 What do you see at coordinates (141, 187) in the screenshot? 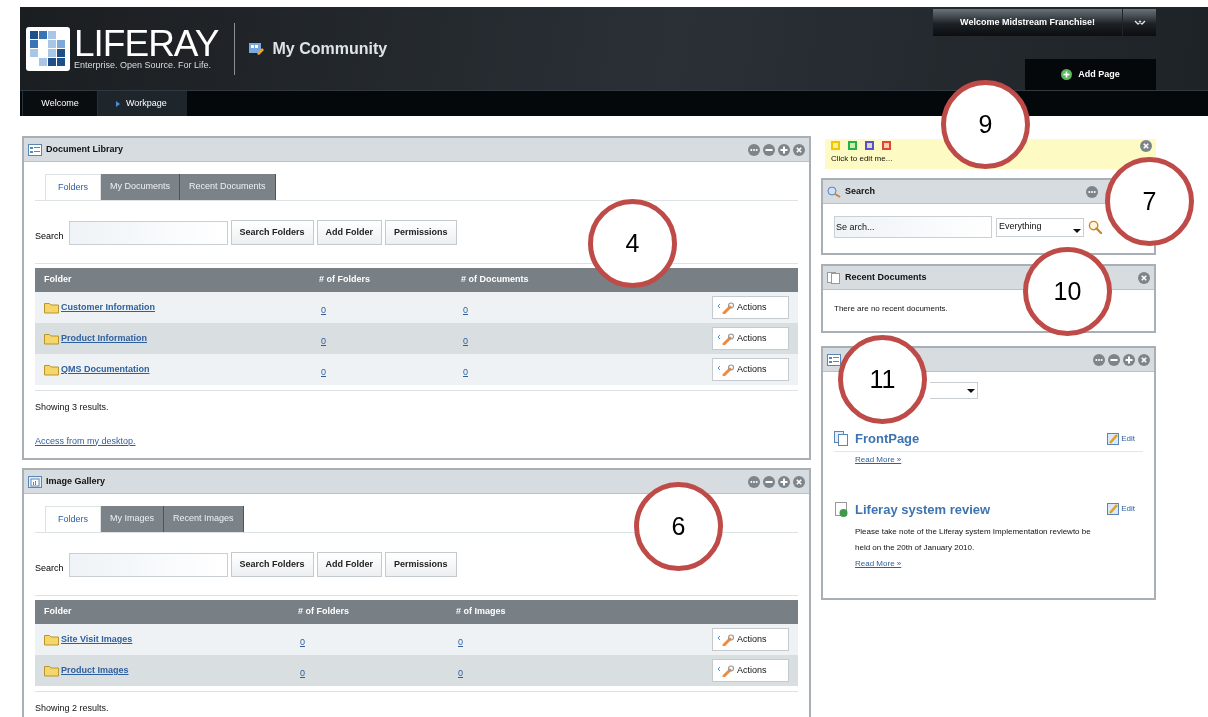
I see `tab: My Documents` at bounding box center [141, 187].